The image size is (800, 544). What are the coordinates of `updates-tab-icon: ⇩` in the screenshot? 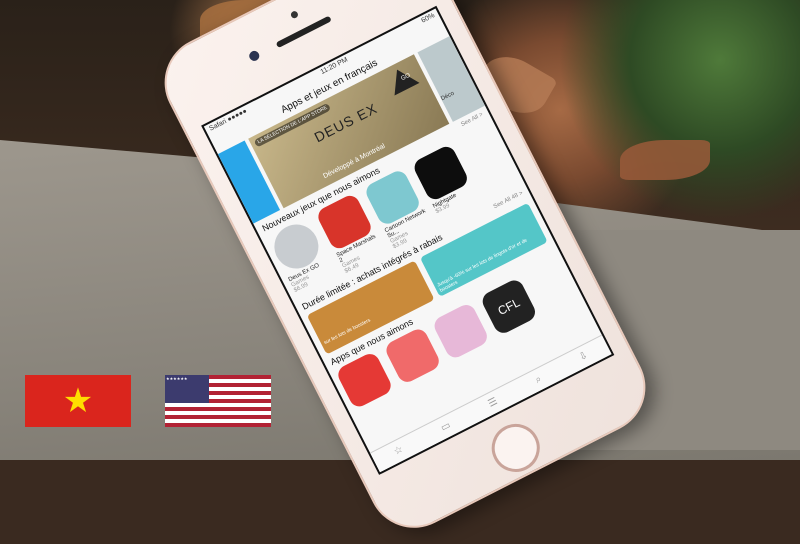 It's located at (583, 357).